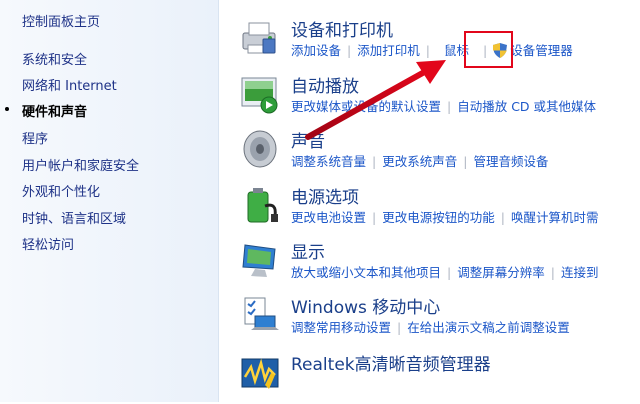  Describe the element at coordinates (260, 372) in the screenshot. I see `realtek-audio-icon` at that location.